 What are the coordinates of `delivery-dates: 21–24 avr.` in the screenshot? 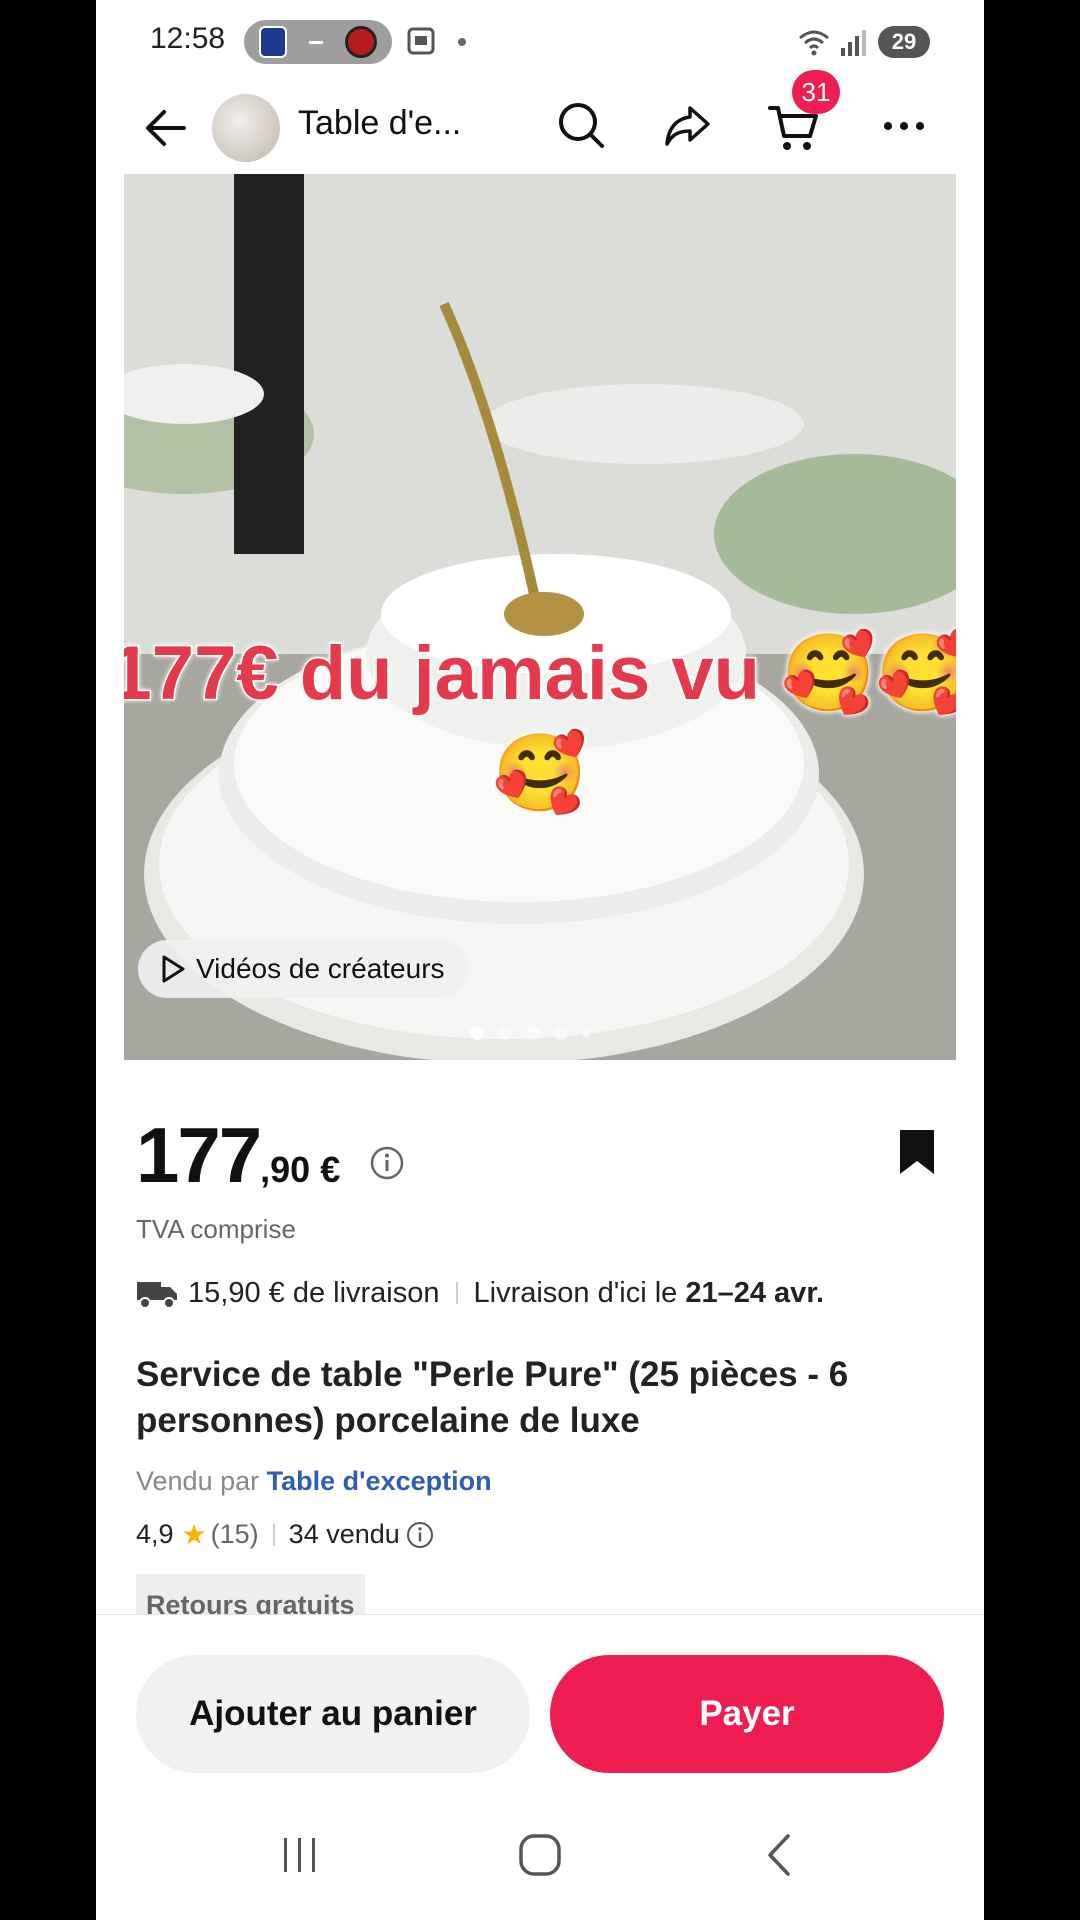 It's located at (755, 1292).